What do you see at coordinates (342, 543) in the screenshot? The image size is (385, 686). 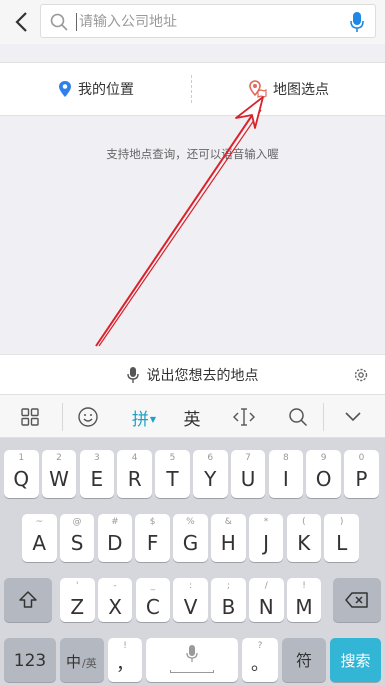 I see `key-label: L` at bounding box center [342, 543].